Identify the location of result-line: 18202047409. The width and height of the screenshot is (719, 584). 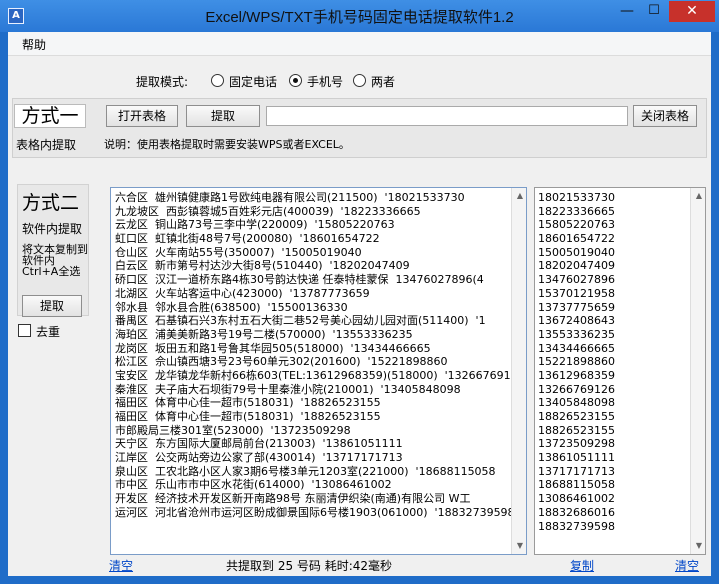
(576, 266).